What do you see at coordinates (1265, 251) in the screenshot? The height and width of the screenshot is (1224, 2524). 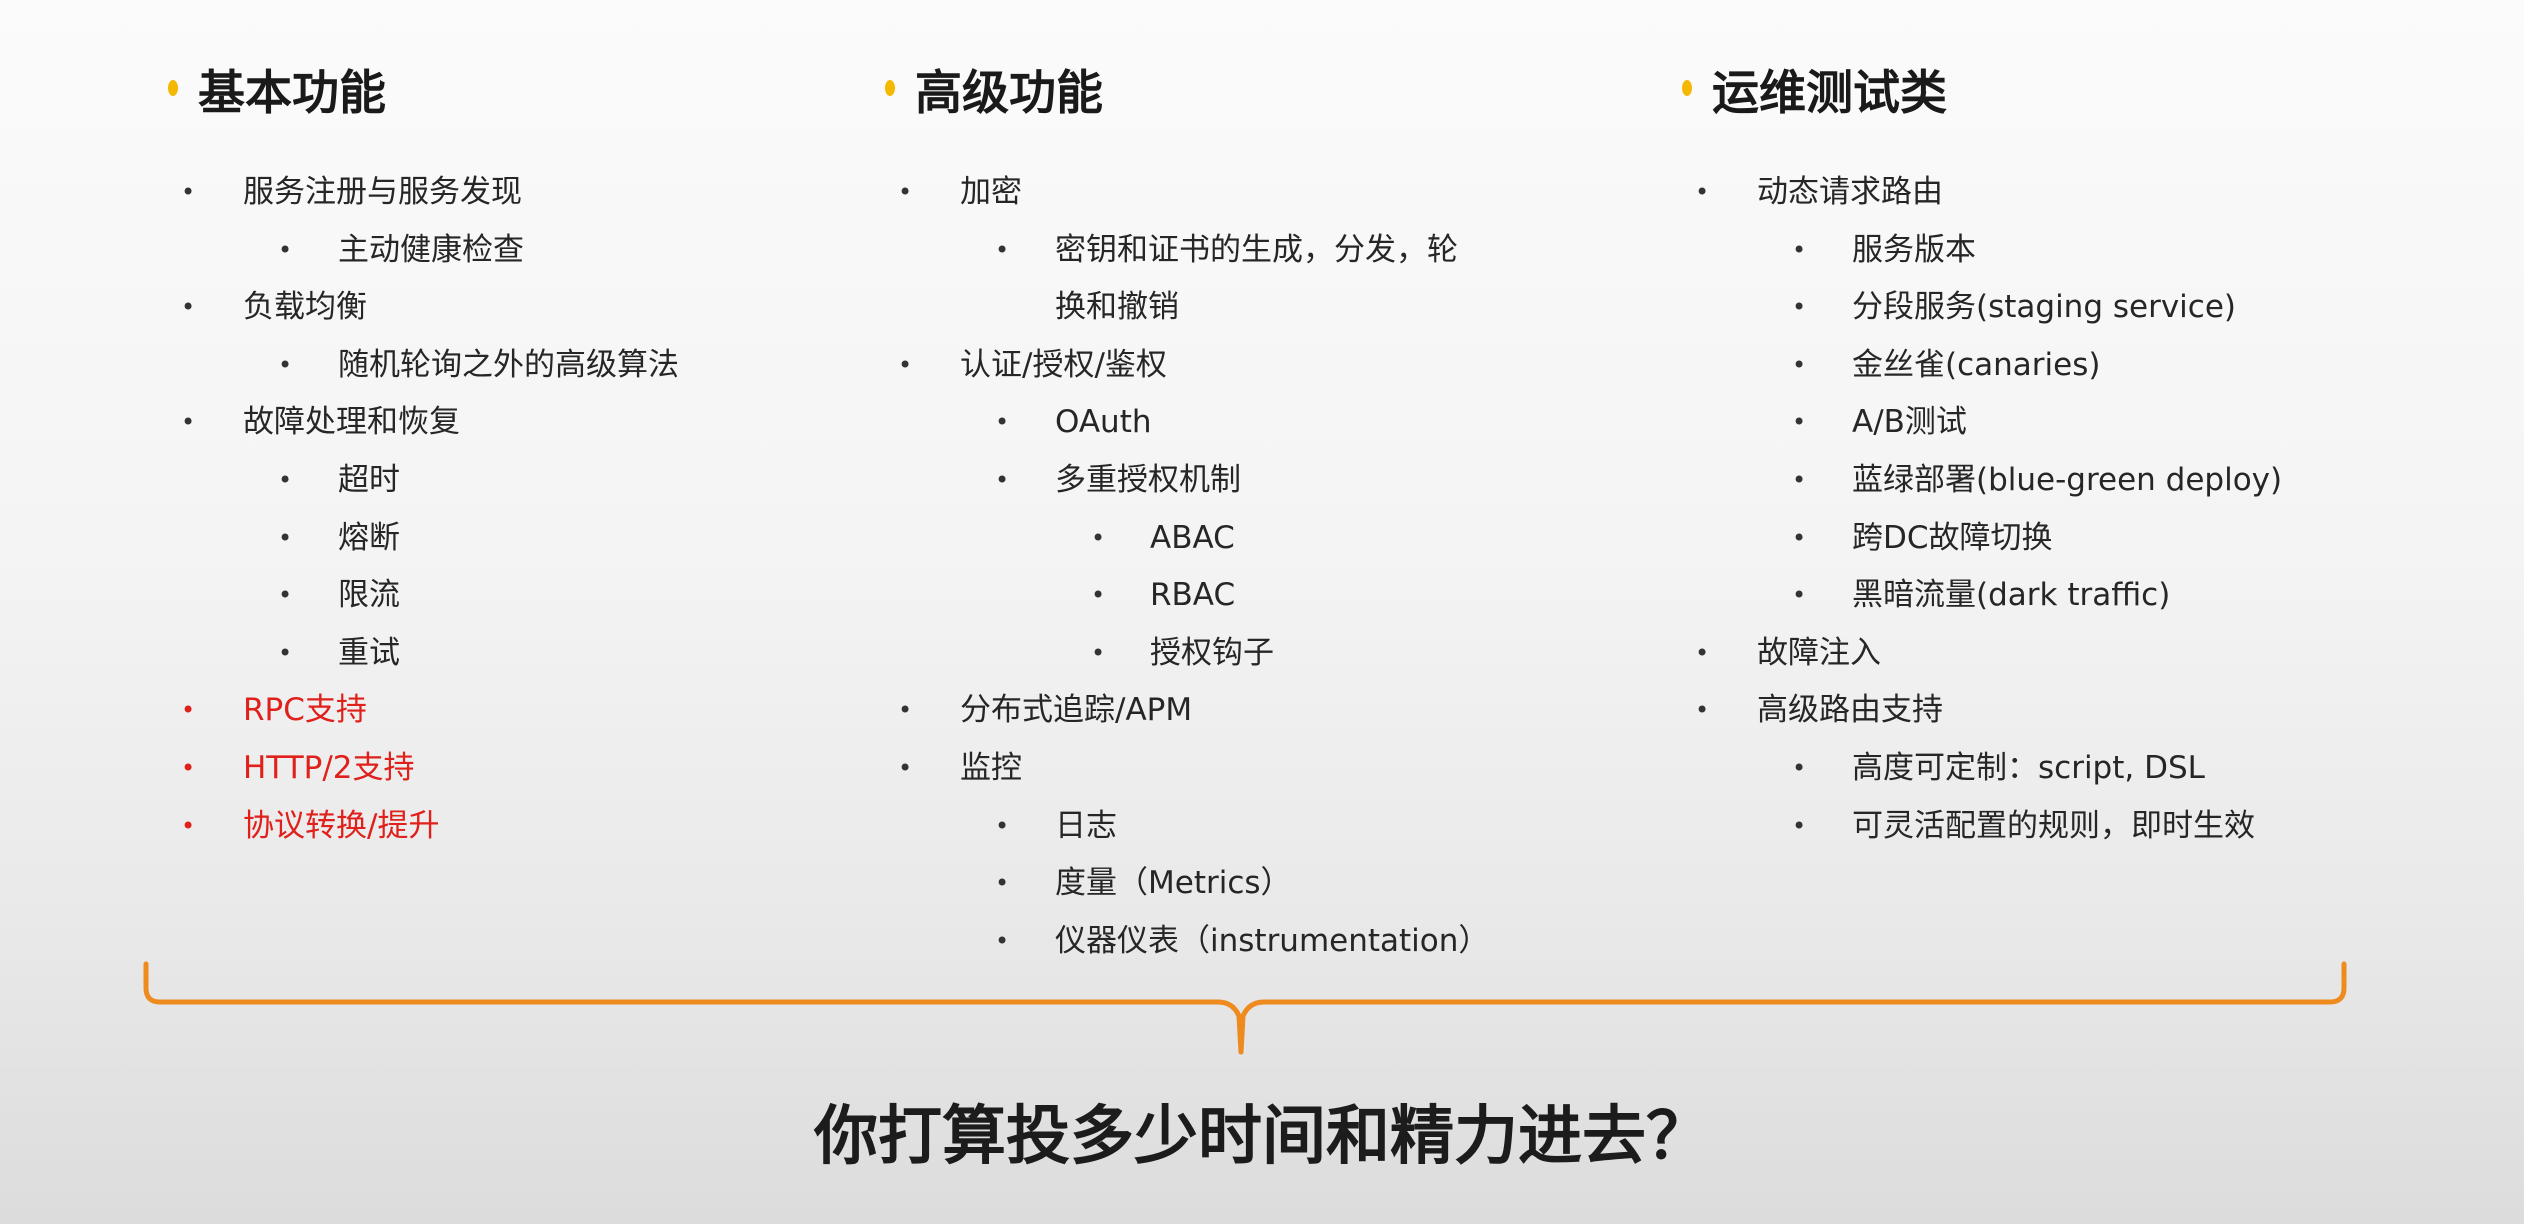 I see `list-item: • 密钥和证书的生成，分发，轮` at bounding box center [1265, 251].